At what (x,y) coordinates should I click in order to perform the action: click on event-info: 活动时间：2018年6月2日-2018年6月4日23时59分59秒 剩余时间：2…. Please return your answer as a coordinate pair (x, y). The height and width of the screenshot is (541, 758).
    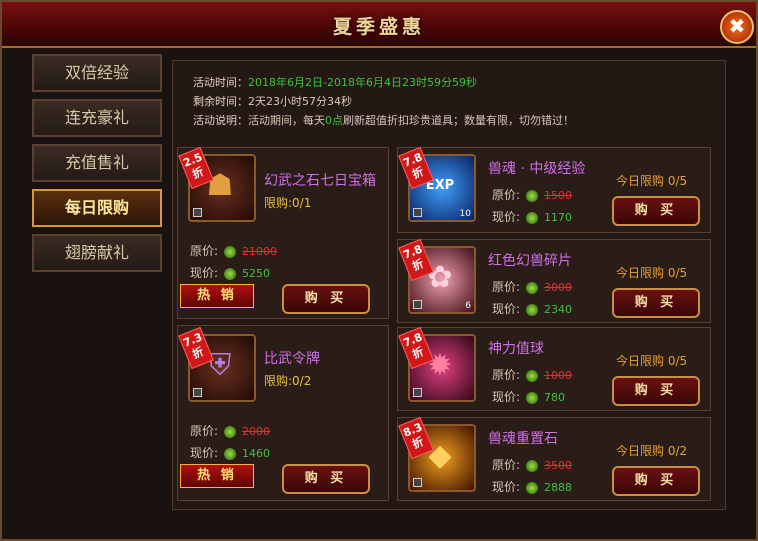
    Looking at the image, I should click on (383, 101).